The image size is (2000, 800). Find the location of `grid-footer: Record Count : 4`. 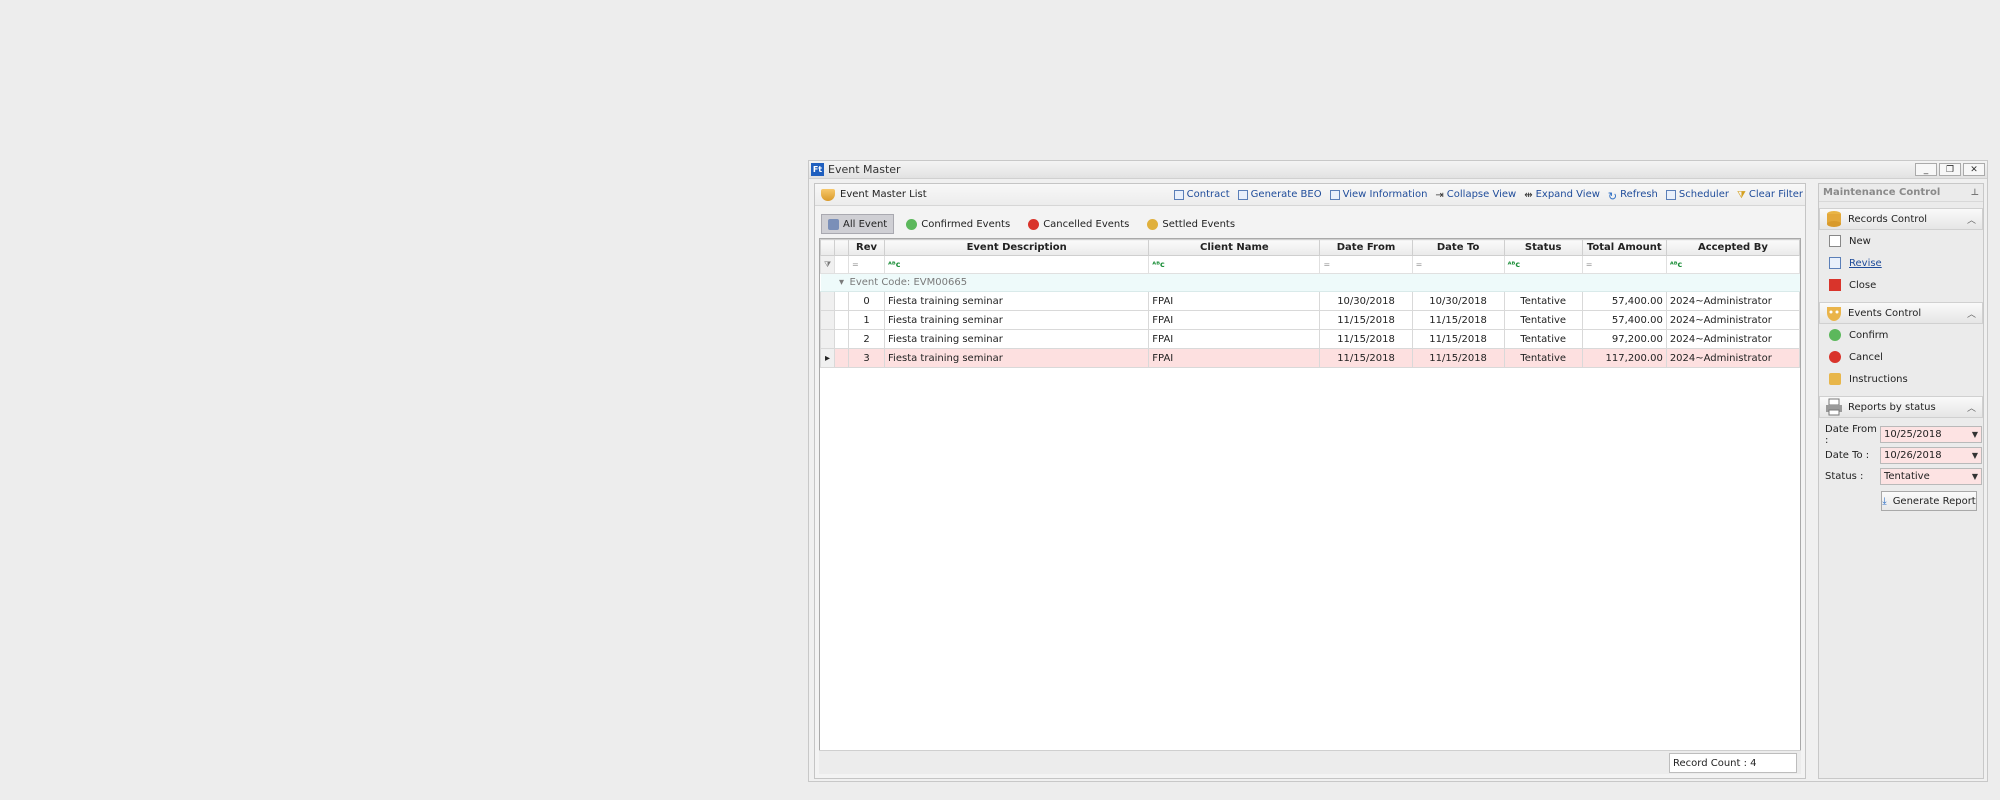

grid-footer: Record Count : 4 is located at coordinates (1310, 762).